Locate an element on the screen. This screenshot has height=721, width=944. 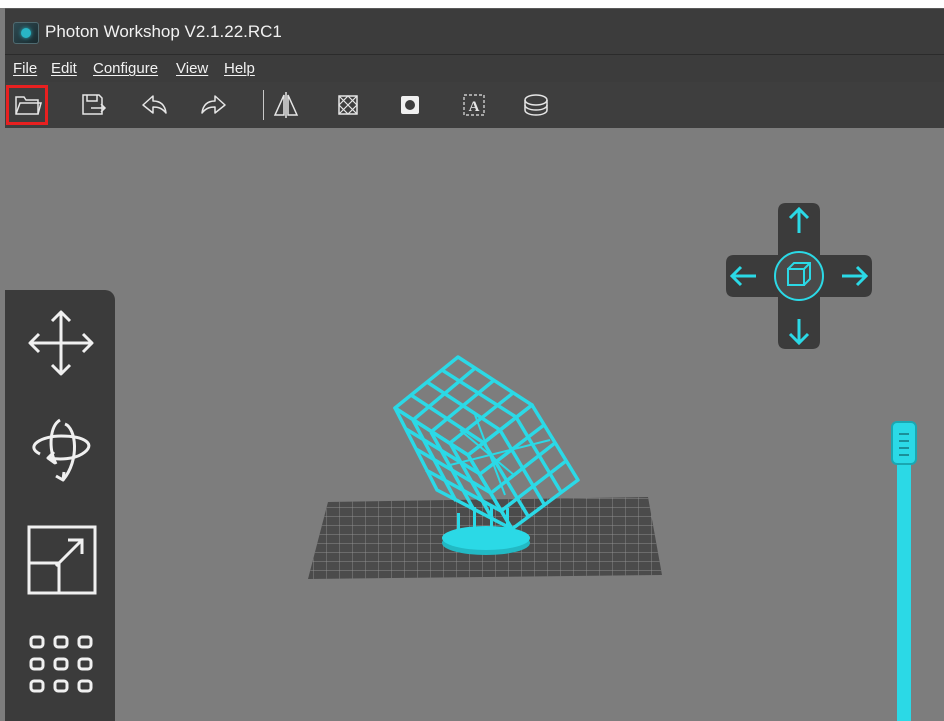
save-export-icon is located at coordinates (94, 104).